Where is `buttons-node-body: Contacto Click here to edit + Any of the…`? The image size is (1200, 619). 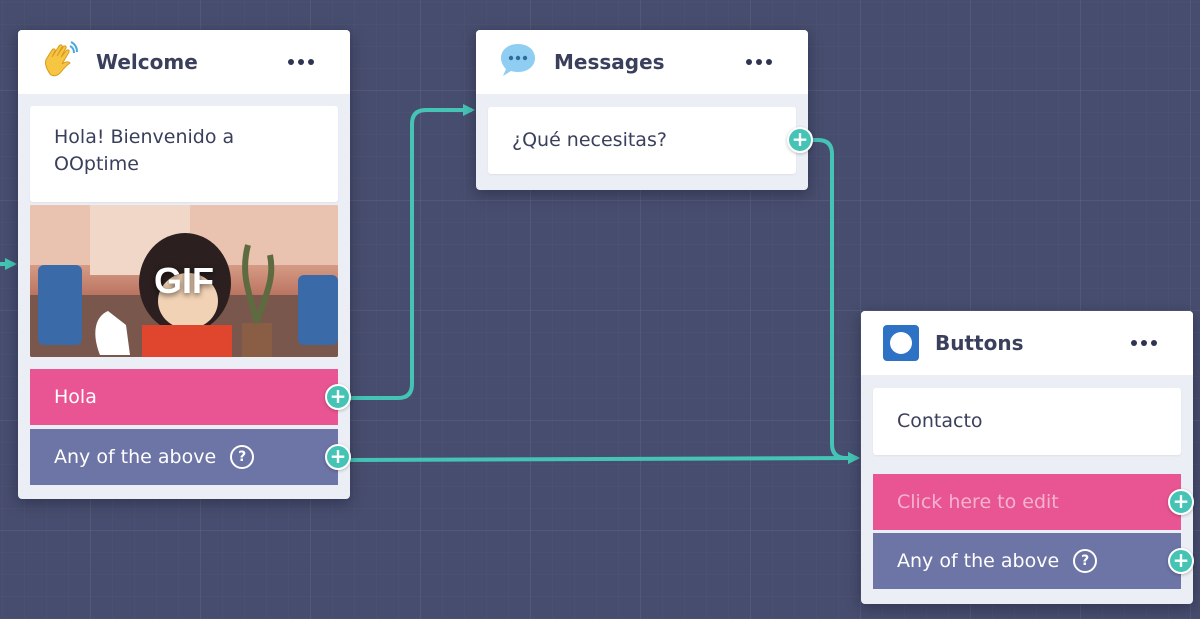 buttons-node-body: Contacto Click here to edit + Any of the… is located at coordinates (1027, 482).